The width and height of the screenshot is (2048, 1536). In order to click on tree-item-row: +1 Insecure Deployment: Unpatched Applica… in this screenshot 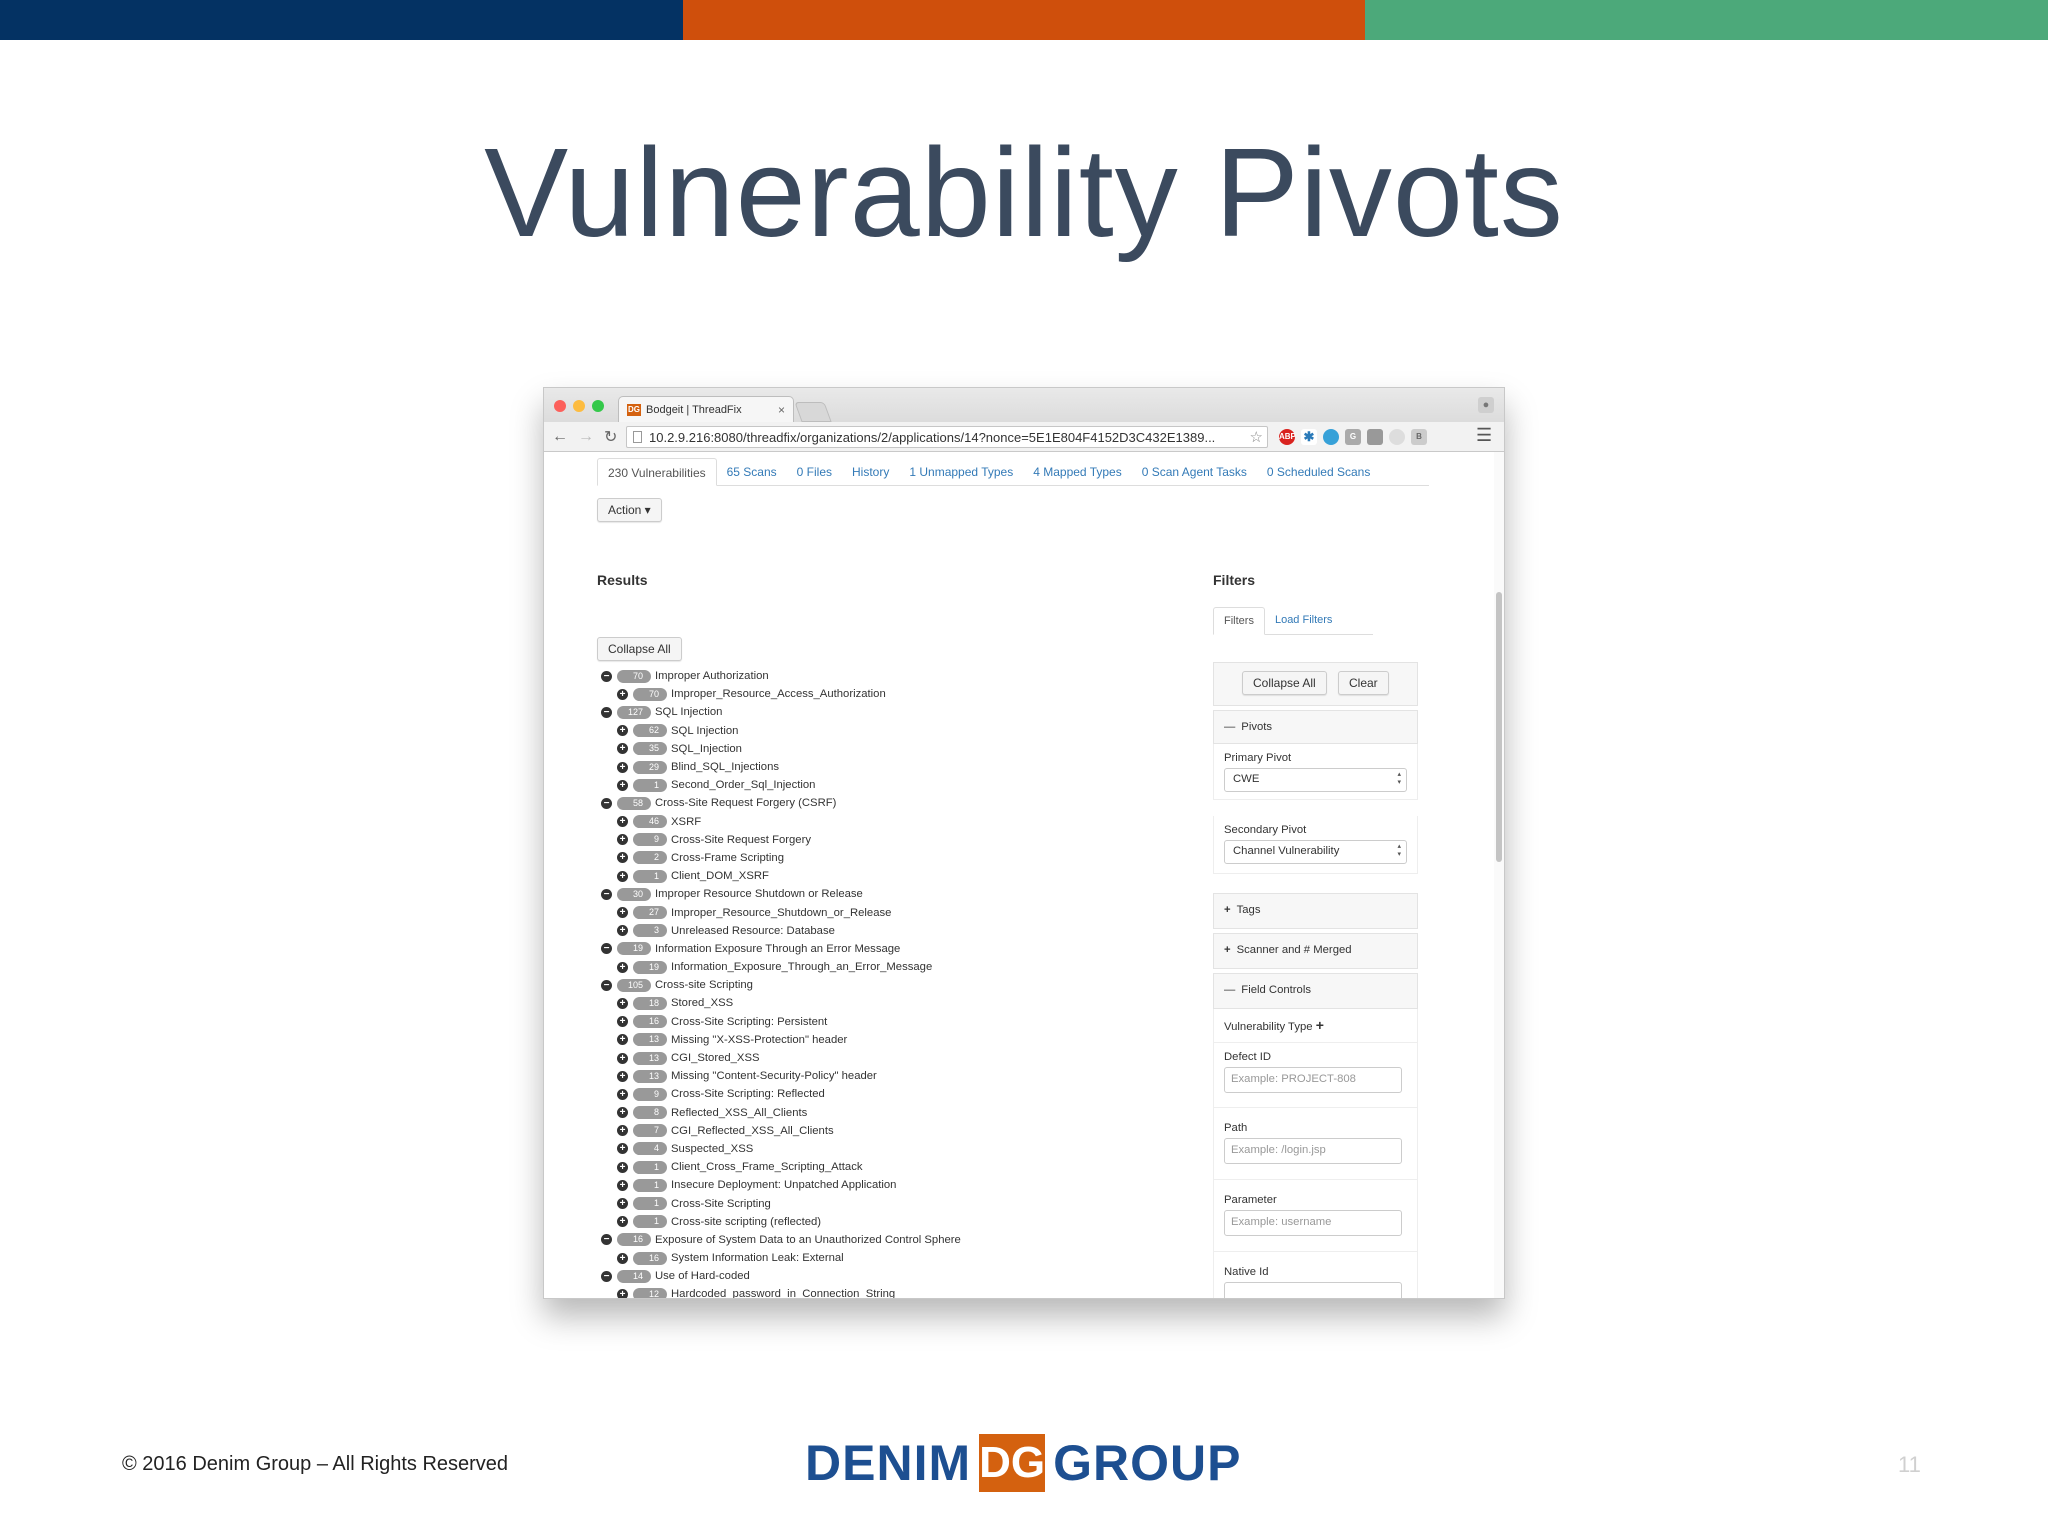, I will do `click(811, 1185)`.